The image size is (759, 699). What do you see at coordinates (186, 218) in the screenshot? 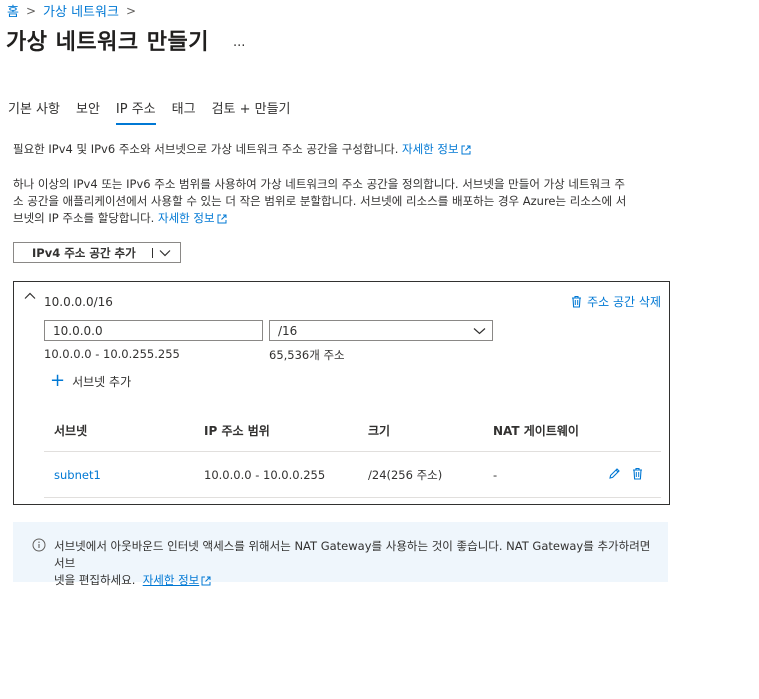
I see `learn-more-link-2-label: 자세한 정보` at bounding box center [186, 218].